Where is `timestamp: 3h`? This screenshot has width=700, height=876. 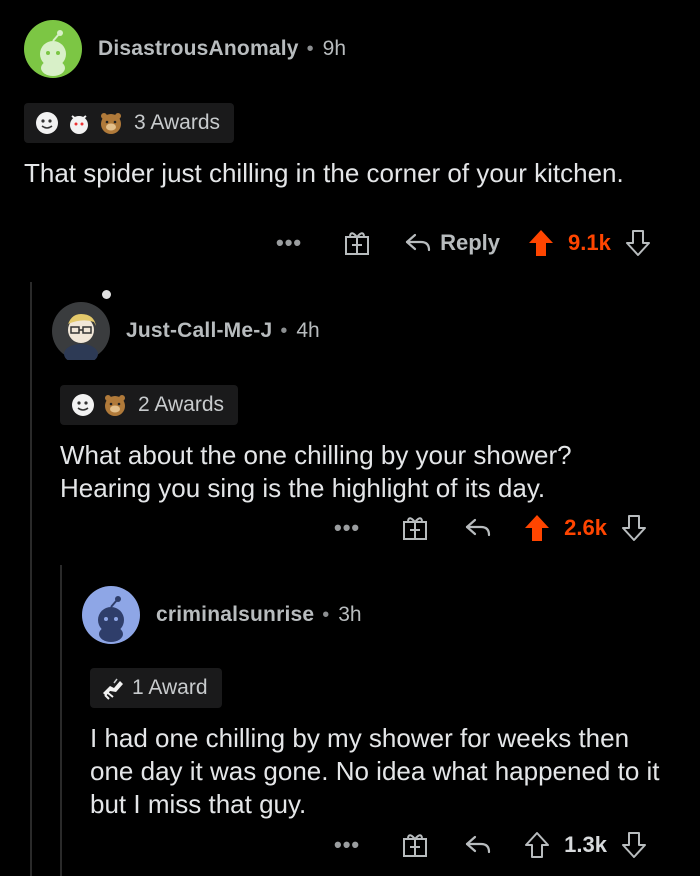 timestamp: 3h is located at coordinates (350, 614).